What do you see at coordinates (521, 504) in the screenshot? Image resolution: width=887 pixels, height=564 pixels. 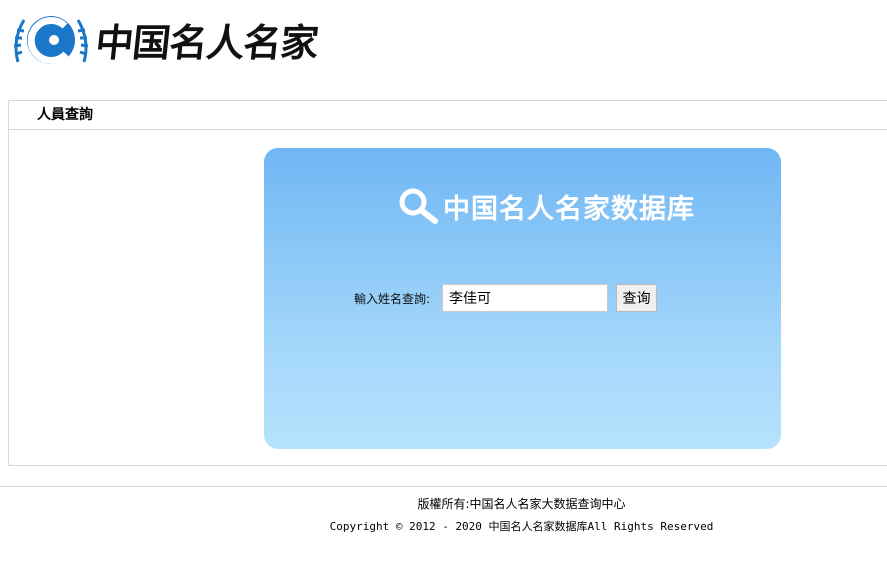 I see `footer-owner: 版權所有:中国名人名家大数据查询中心` at bounding box center [521, 504].